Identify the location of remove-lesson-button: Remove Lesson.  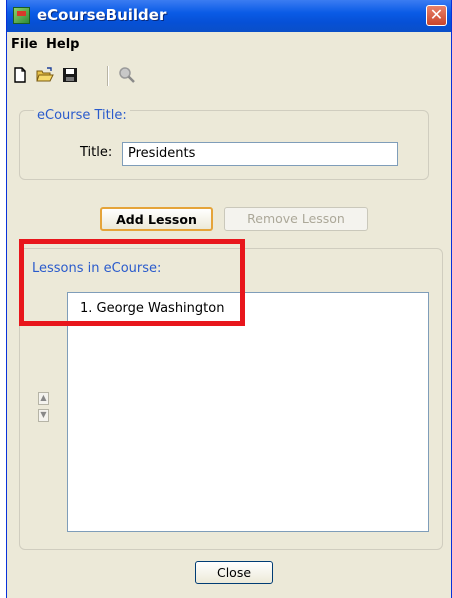
(296, 219).